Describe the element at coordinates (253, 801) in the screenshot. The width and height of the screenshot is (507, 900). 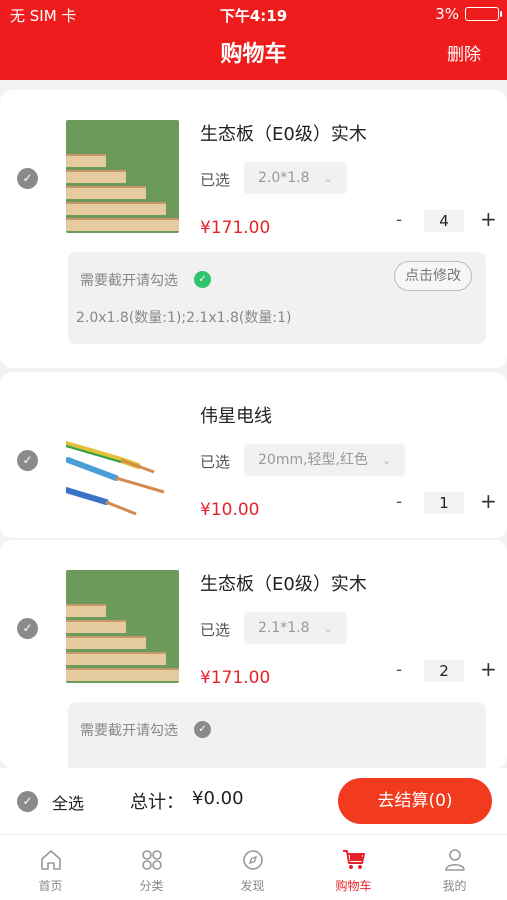
I see `checkout-bar: ✓ 全选 总计： ¥0.00 去结算(0)` at that location.